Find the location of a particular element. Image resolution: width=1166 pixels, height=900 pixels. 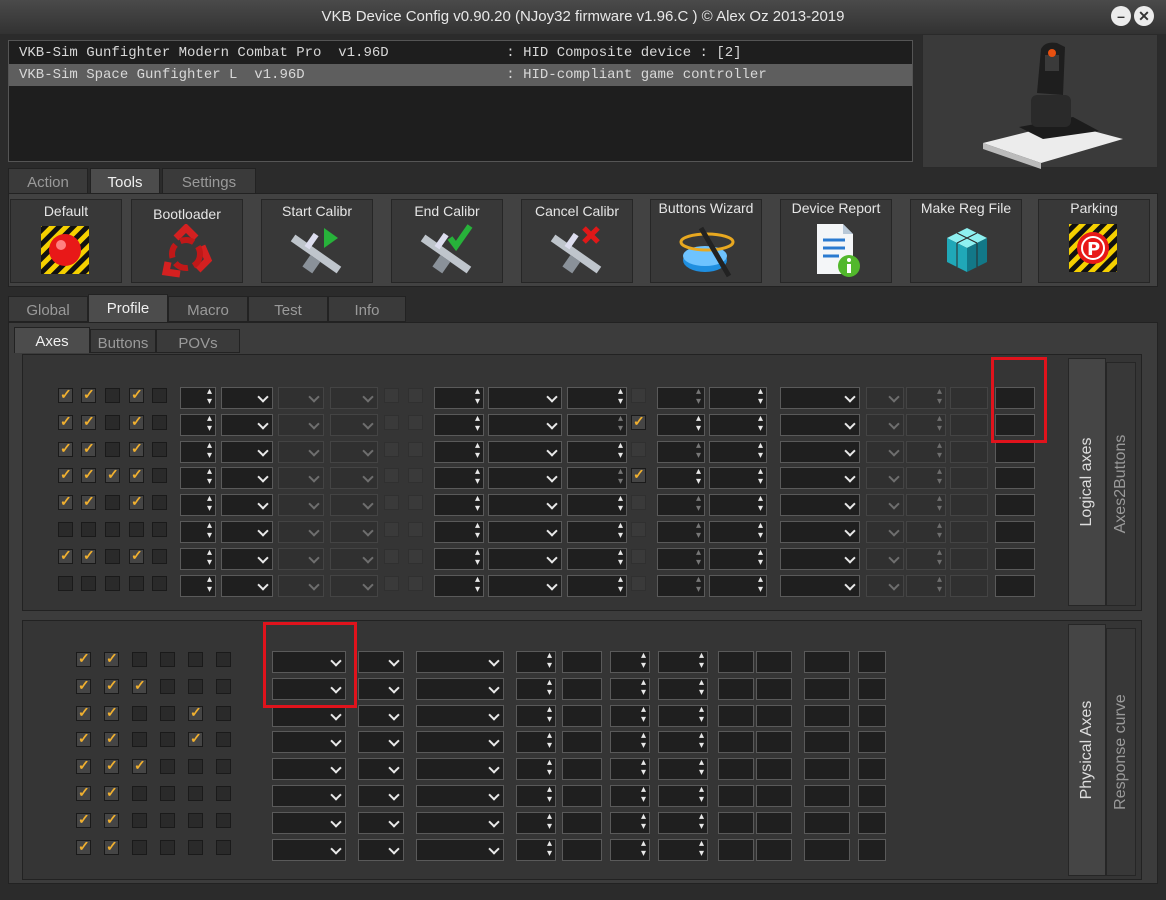

eq-checkbox is located at coordinates (195, 712).